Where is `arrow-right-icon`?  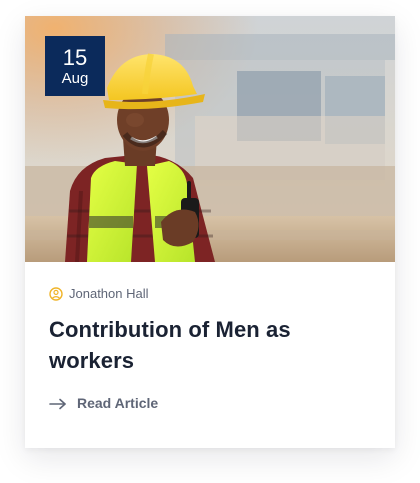 arrow-right-icon is located at coordinates (58, 403).